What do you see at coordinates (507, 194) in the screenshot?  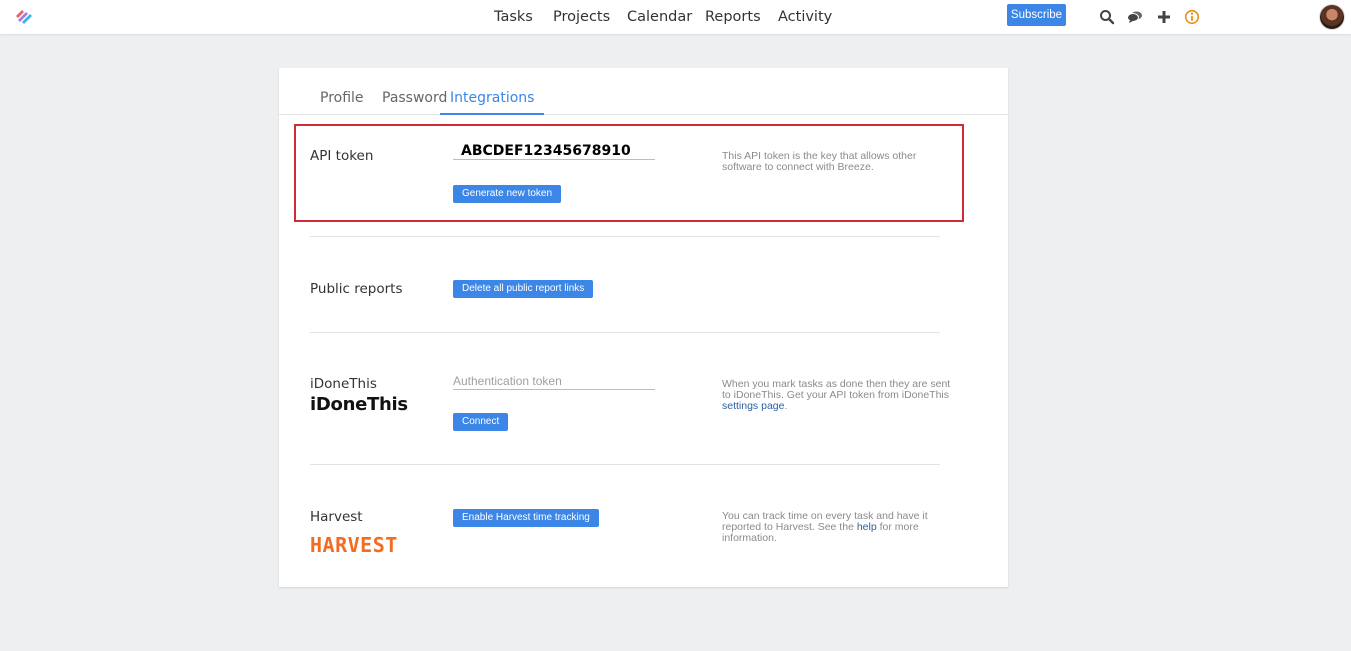 I see `generate-new-token-button: Generate new token` at bounding box center [507, 194].